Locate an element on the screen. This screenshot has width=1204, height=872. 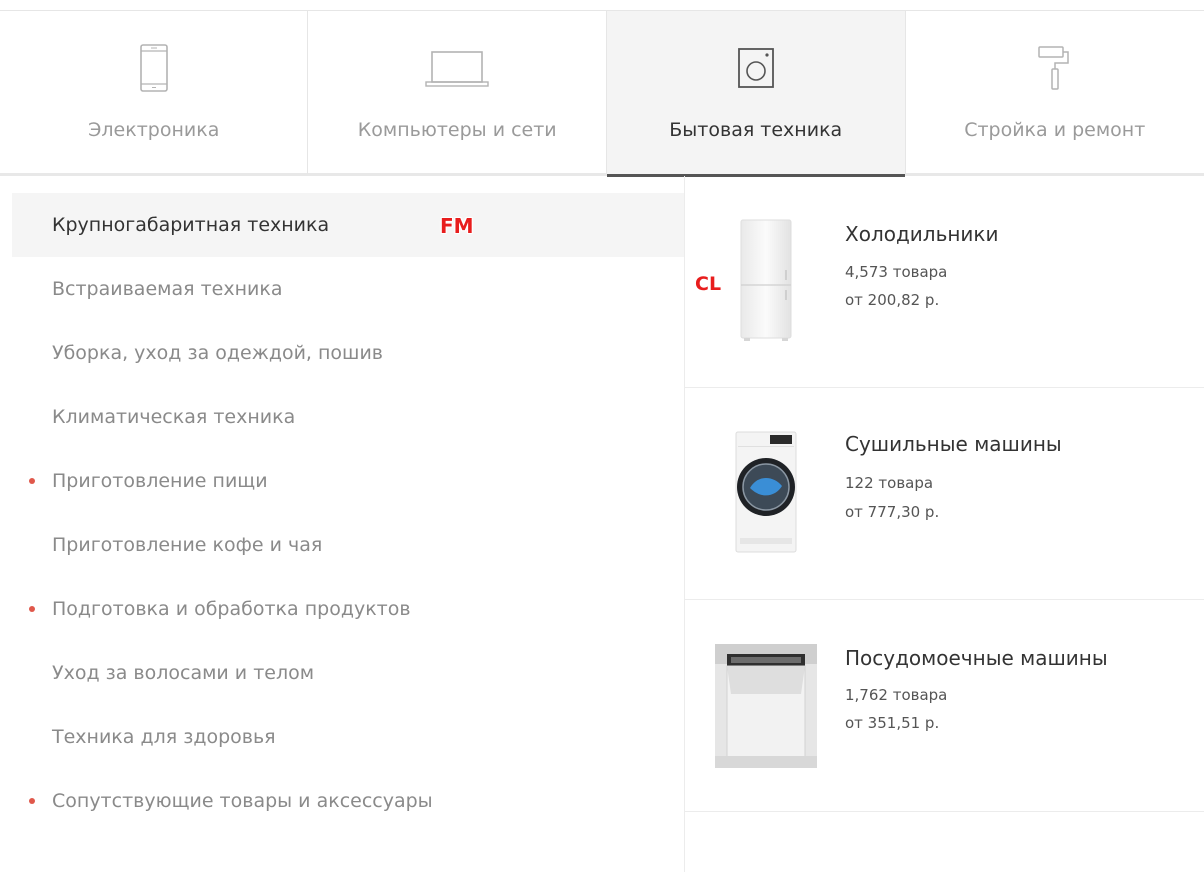
product-card-dryers: Сушильные машины 122 товара от 777,30 р. is located at coordinates (944, 494).